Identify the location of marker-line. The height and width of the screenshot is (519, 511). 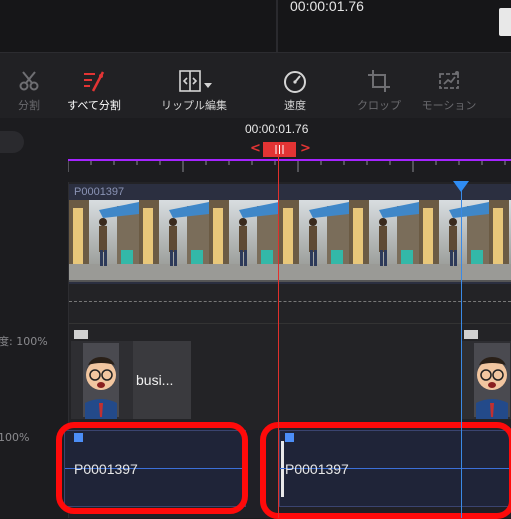
(461, 353).